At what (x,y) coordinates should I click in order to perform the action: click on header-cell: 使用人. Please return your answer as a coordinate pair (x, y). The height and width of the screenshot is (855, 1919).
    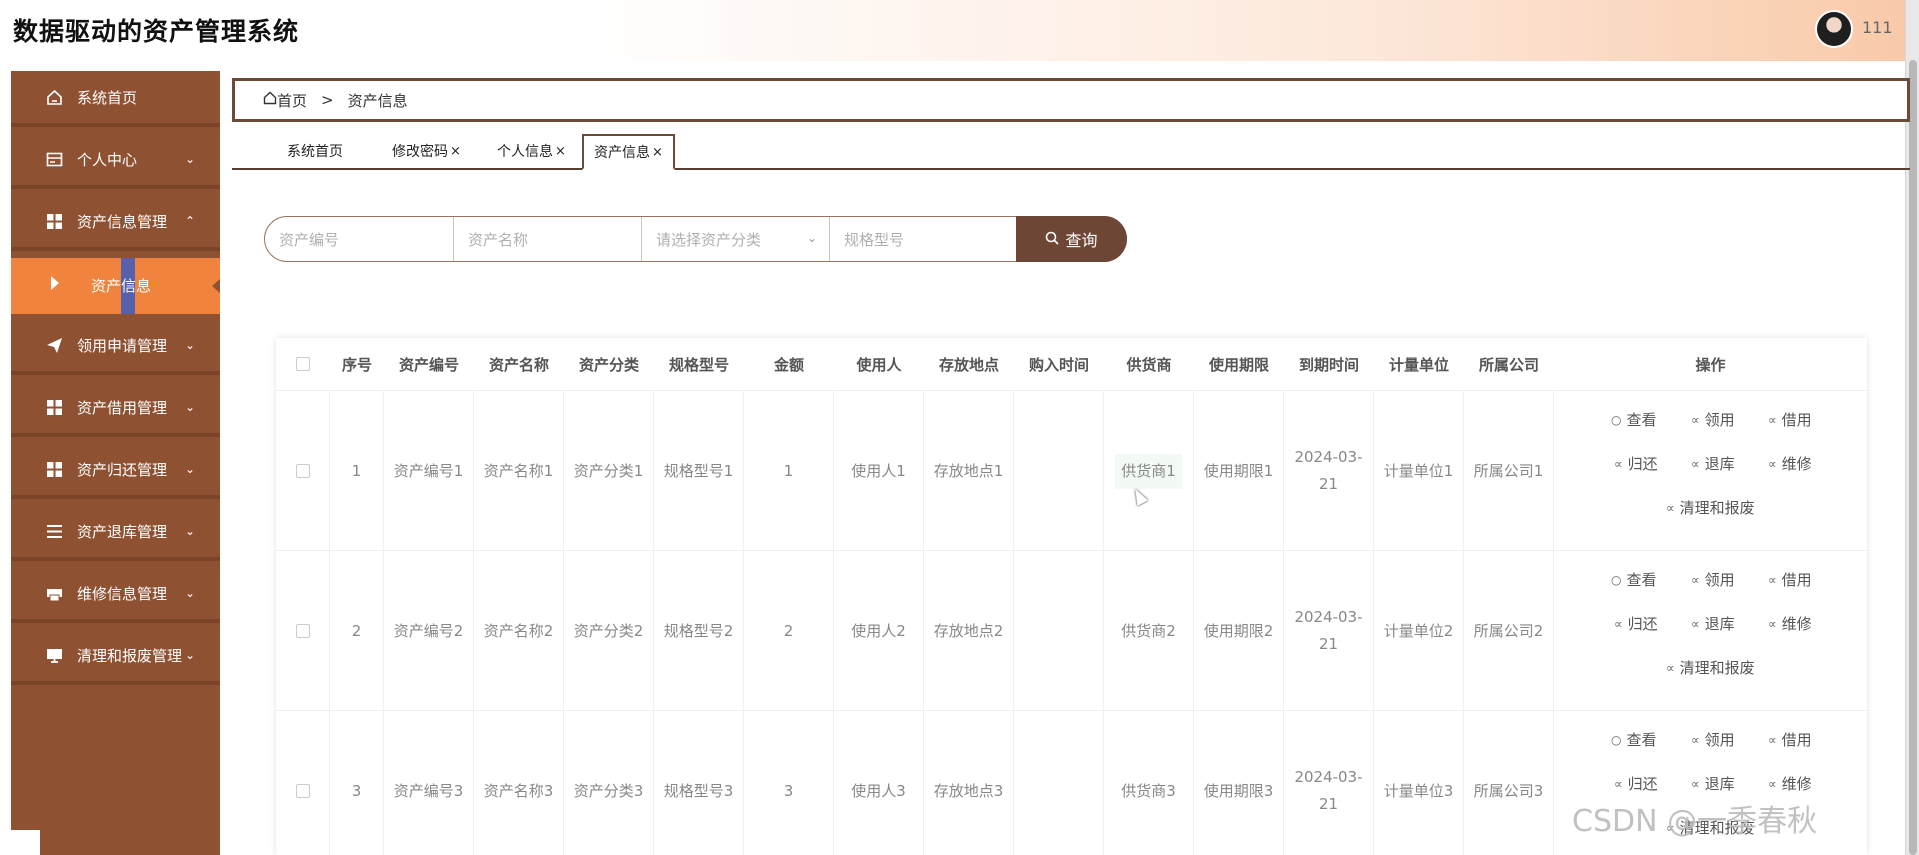
    Looking at the image, I should click on (879, 364).